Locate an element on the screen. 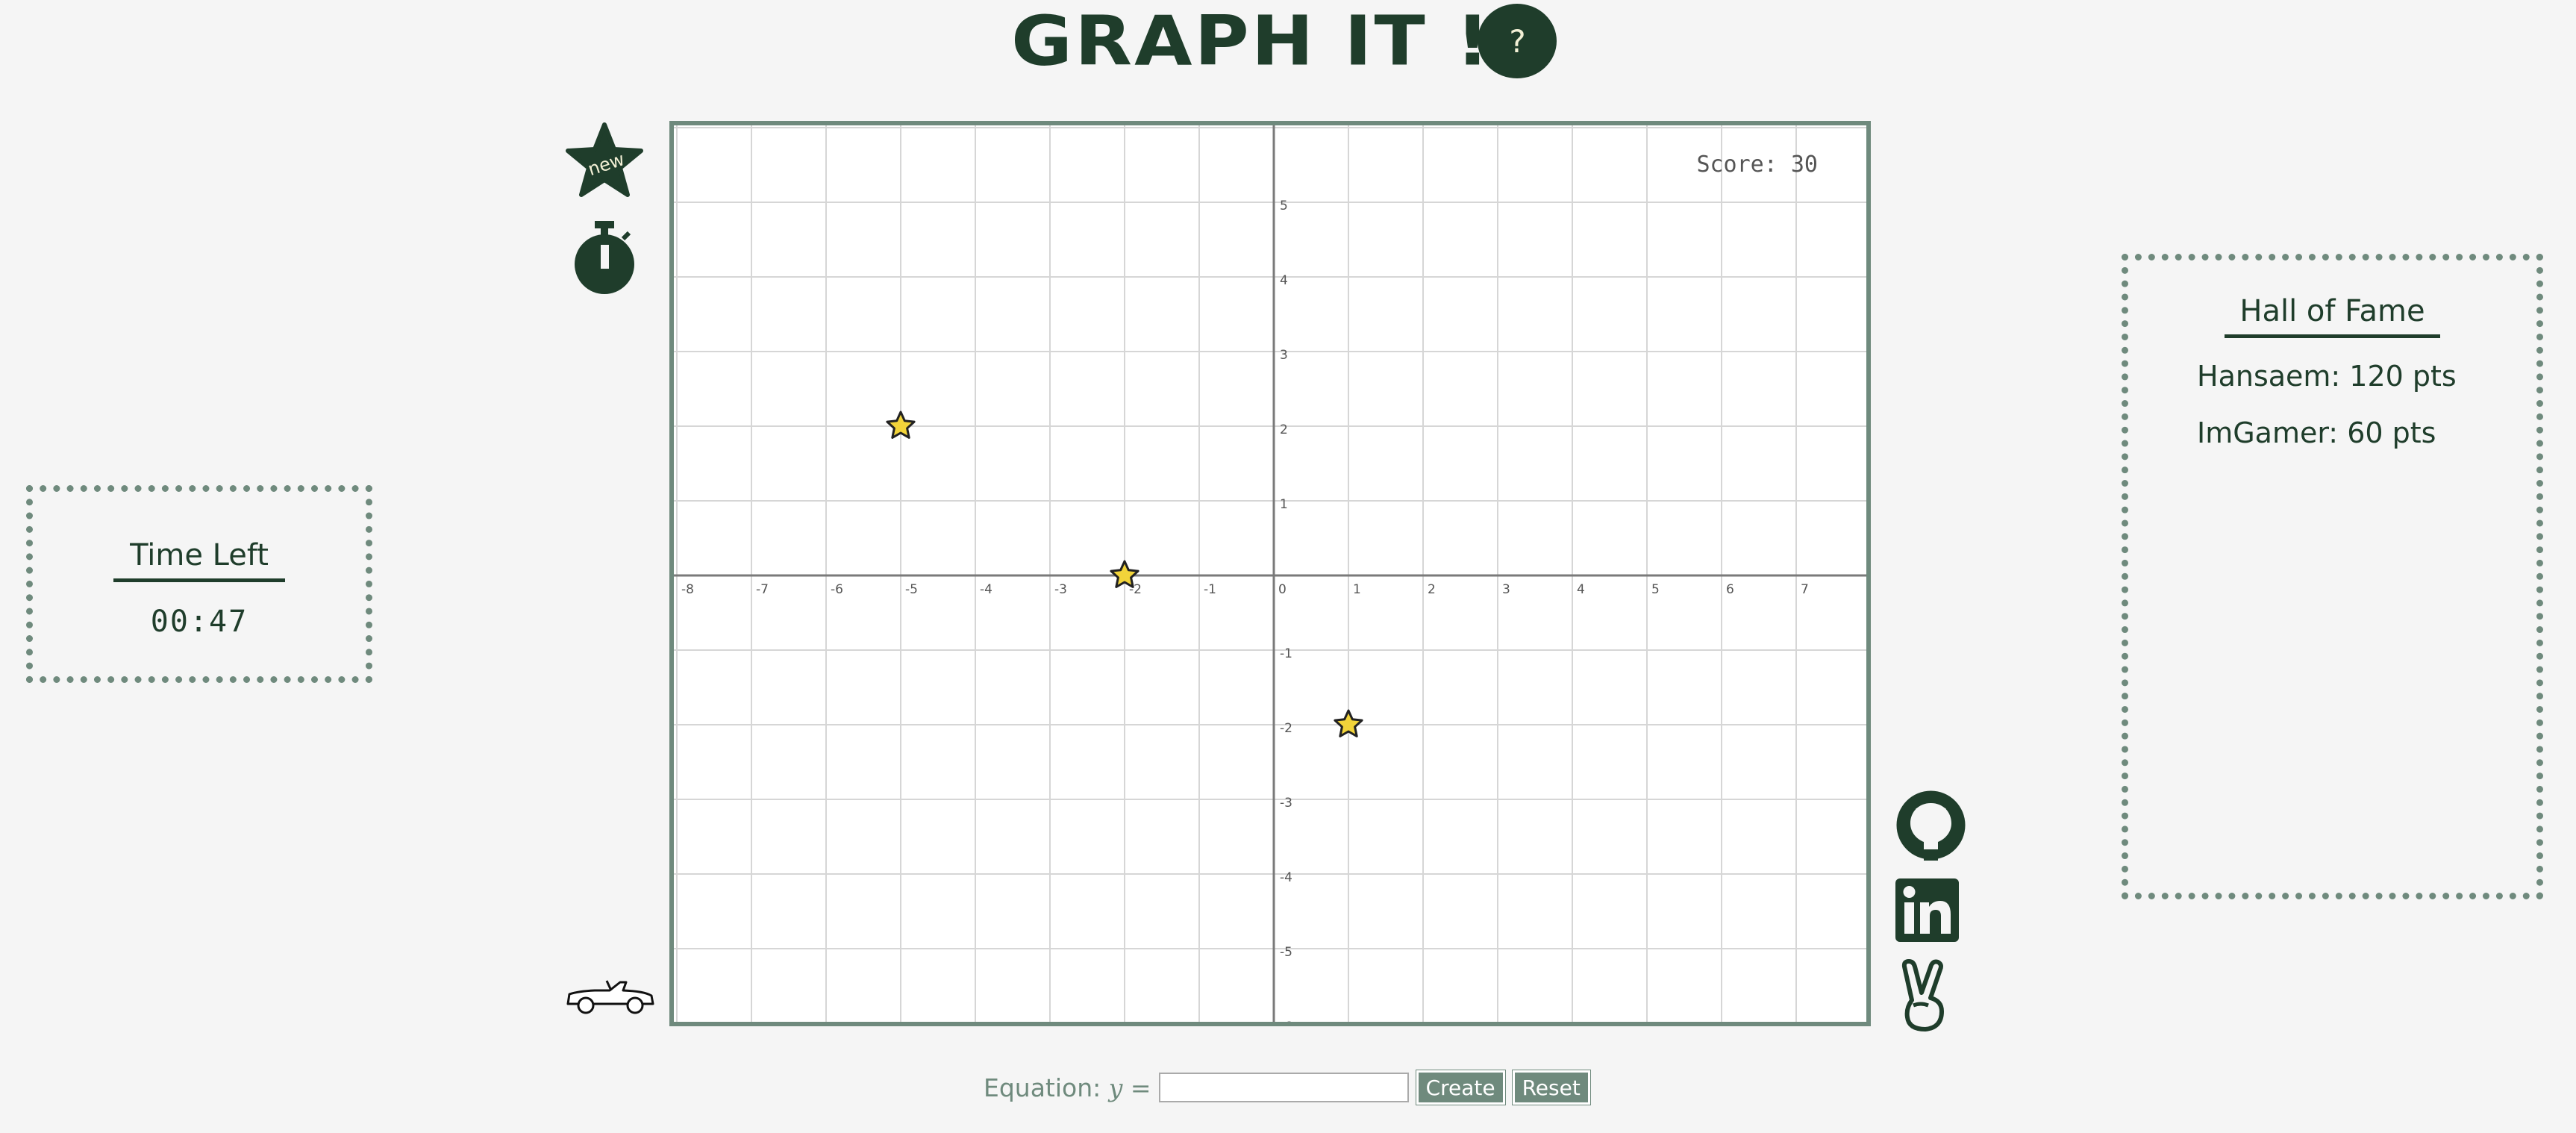  equation-input is located at coordinates (1283, 1087).